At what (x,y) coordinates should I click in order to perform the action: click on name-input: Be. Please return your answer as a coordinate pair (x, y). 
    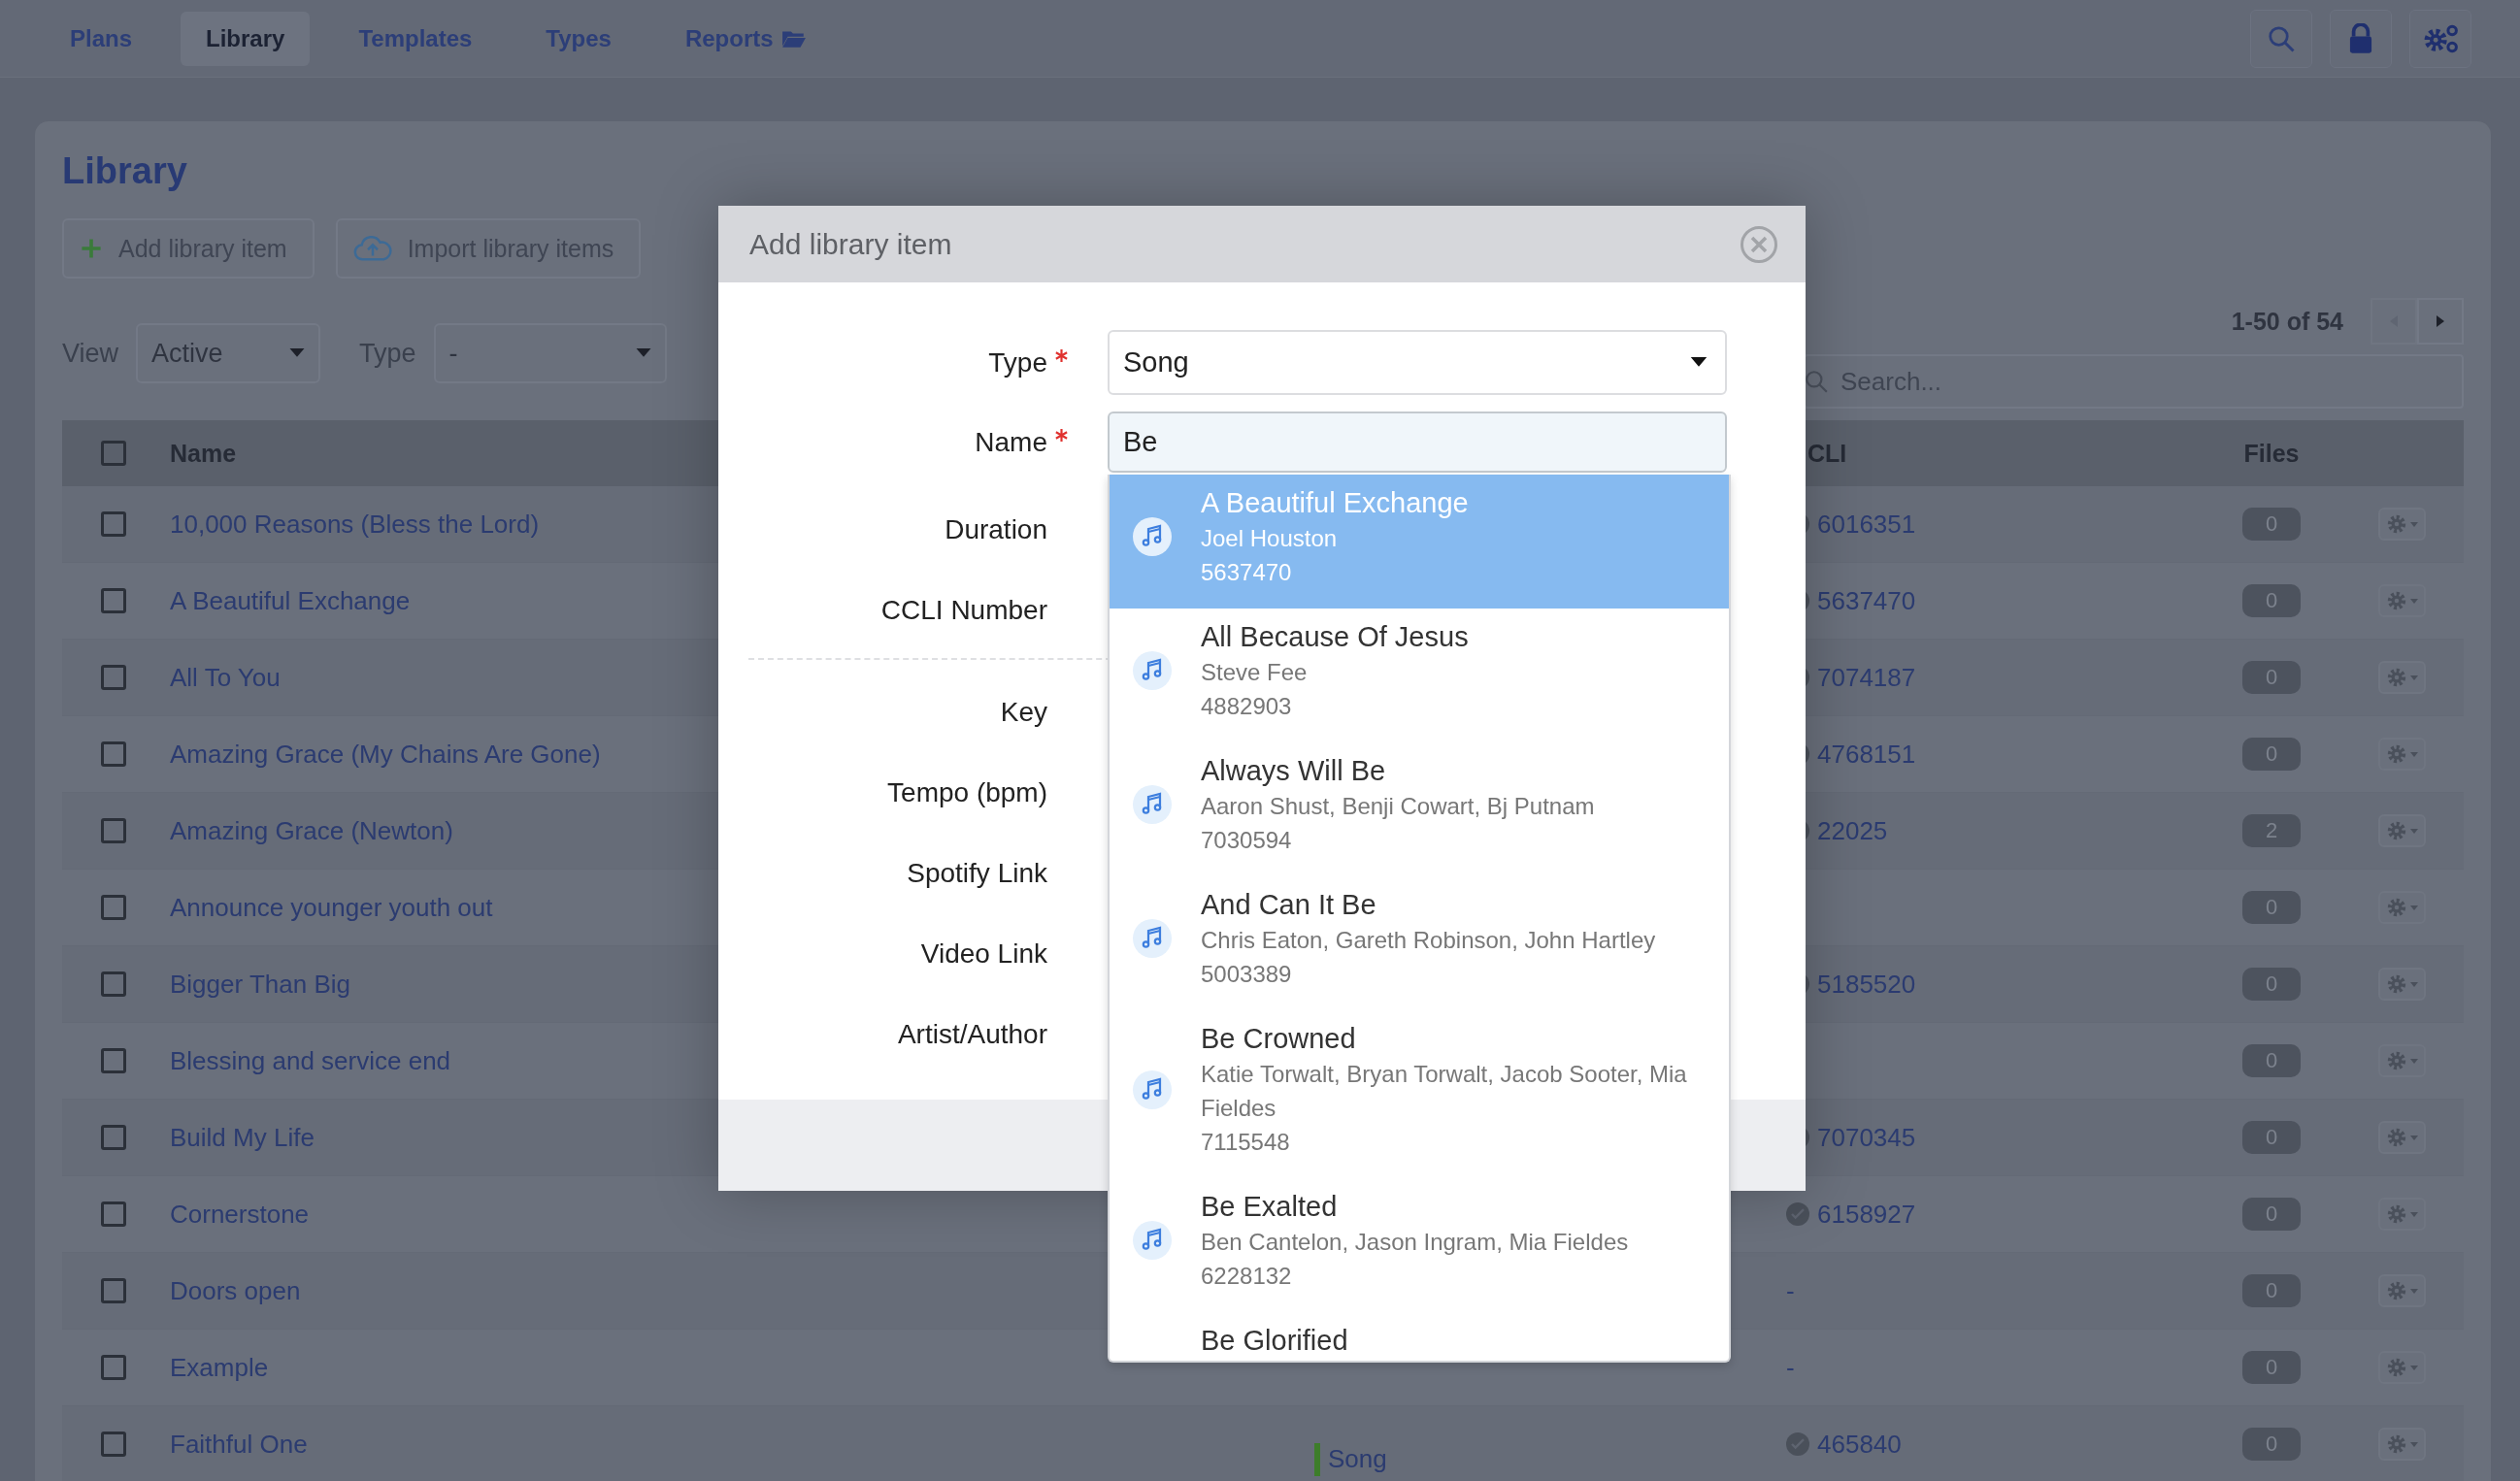
    Looking at the image, I should click on (1417, 442).